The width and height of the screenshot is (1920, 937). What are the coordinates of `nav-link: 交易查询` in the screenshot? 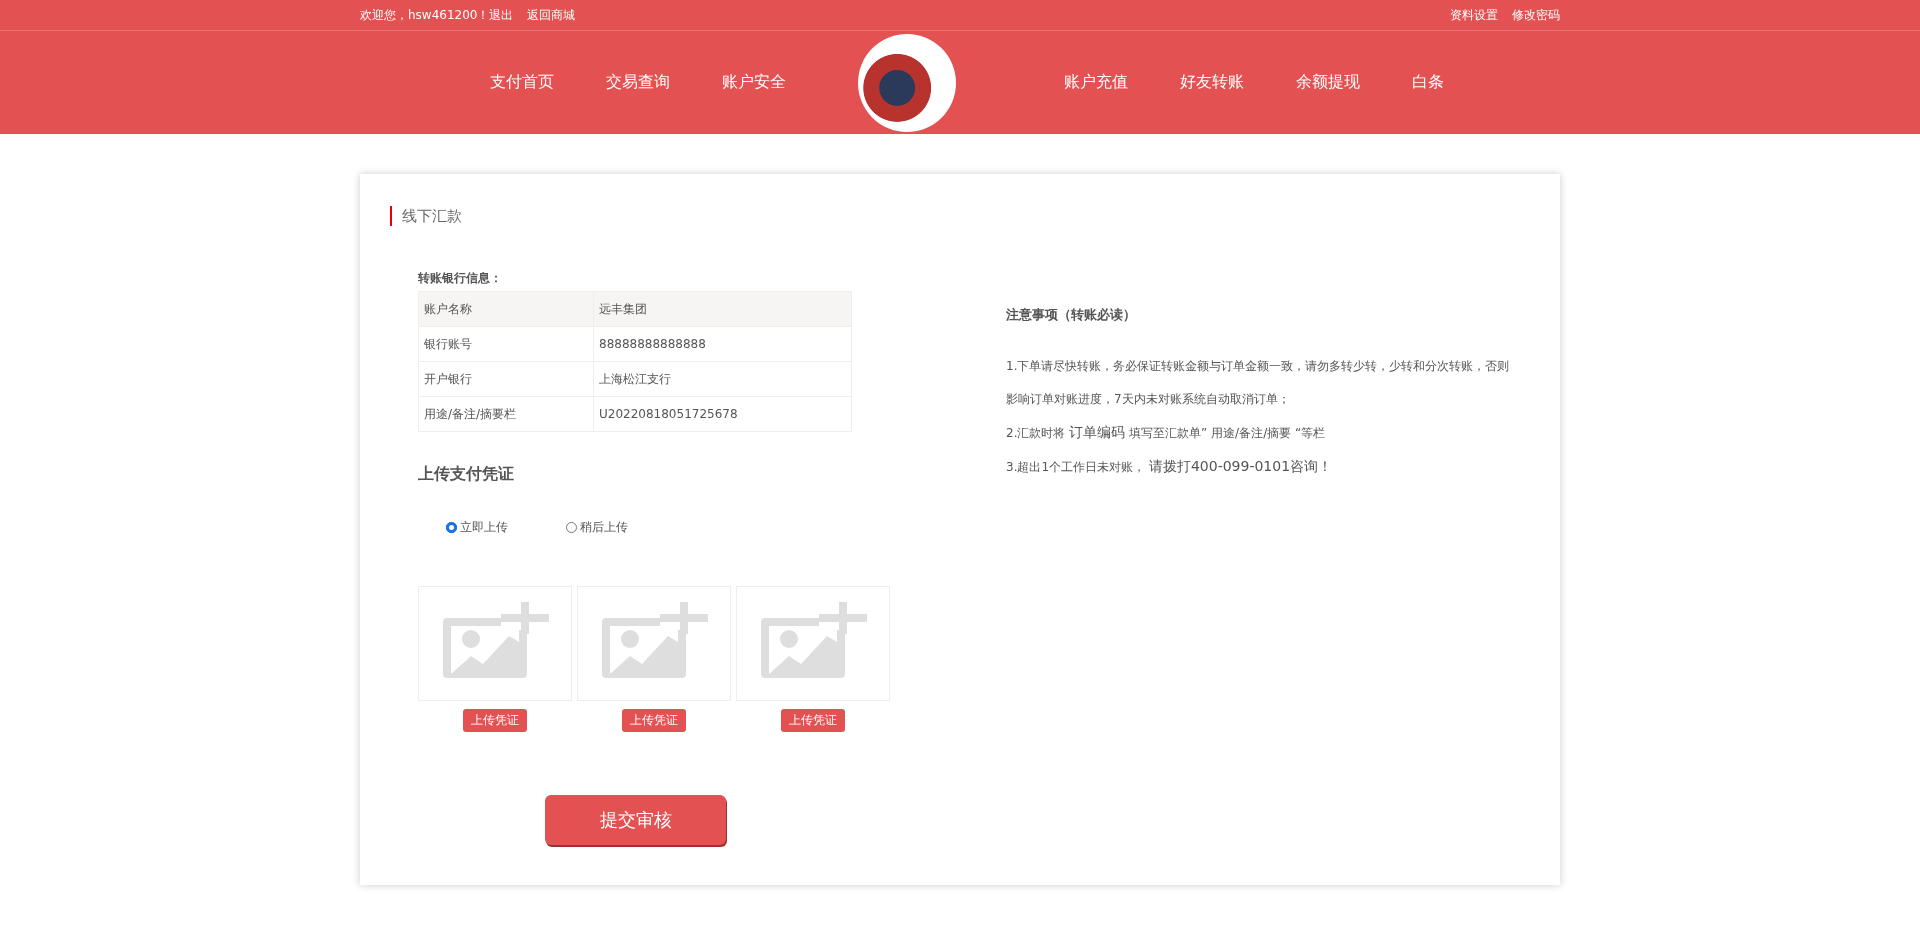 It's located at (638, 82).